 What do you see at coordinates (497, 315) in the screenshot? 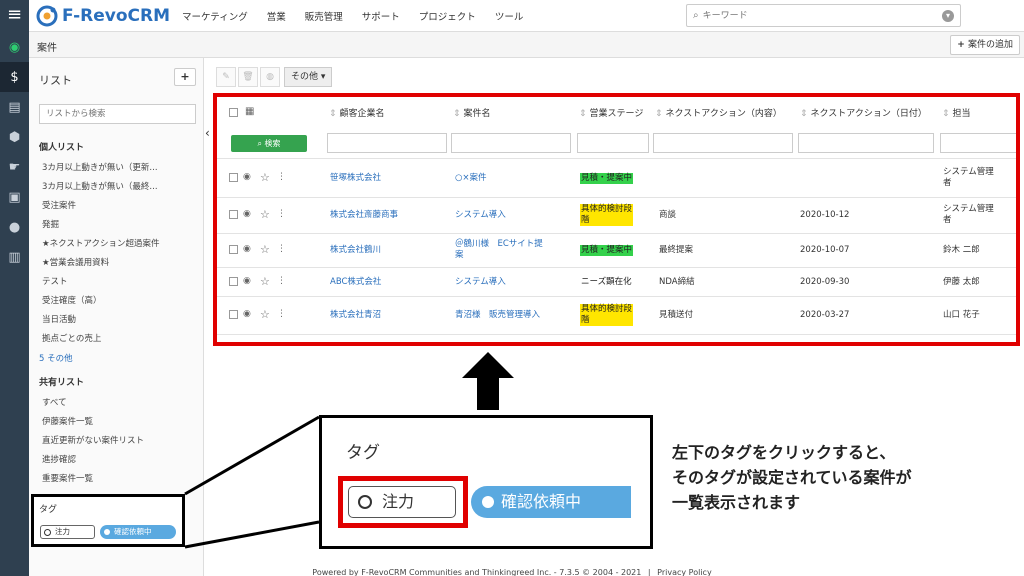
I see `case-link: 青沼様 販売管理導入` at bounding box center [497, 315].